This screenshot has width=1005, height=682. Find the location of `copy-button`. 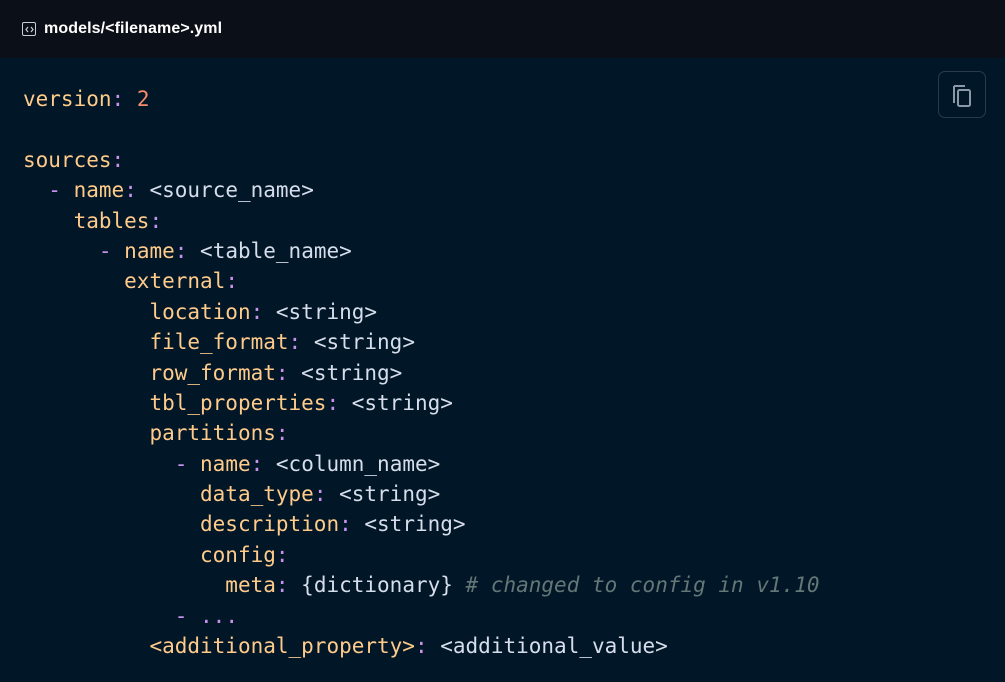

copy-button is located at coordinates (962, 94).